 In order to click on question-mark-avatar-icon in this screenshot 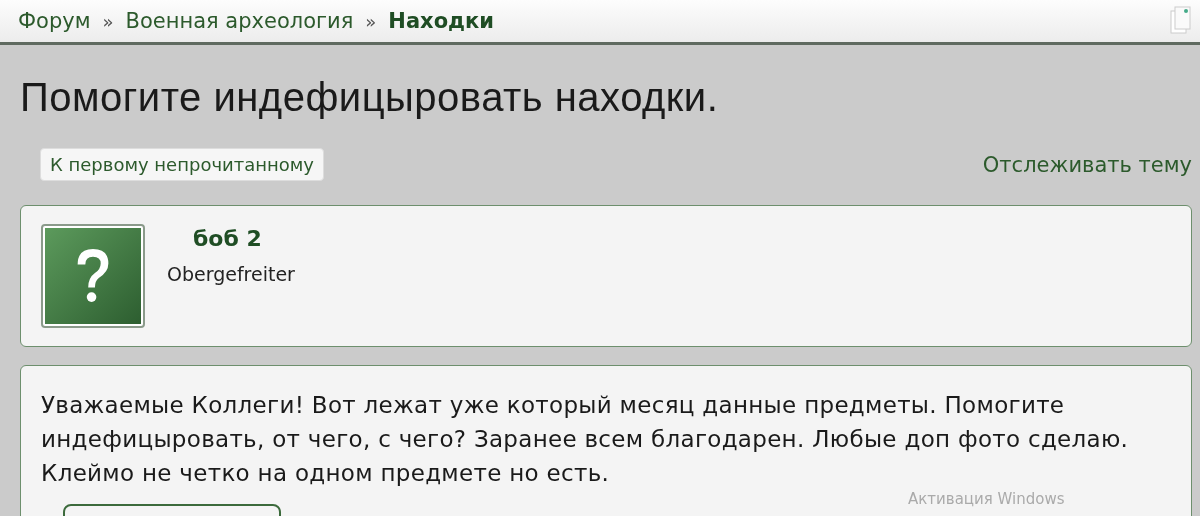, I will do `click(93, 276)`.